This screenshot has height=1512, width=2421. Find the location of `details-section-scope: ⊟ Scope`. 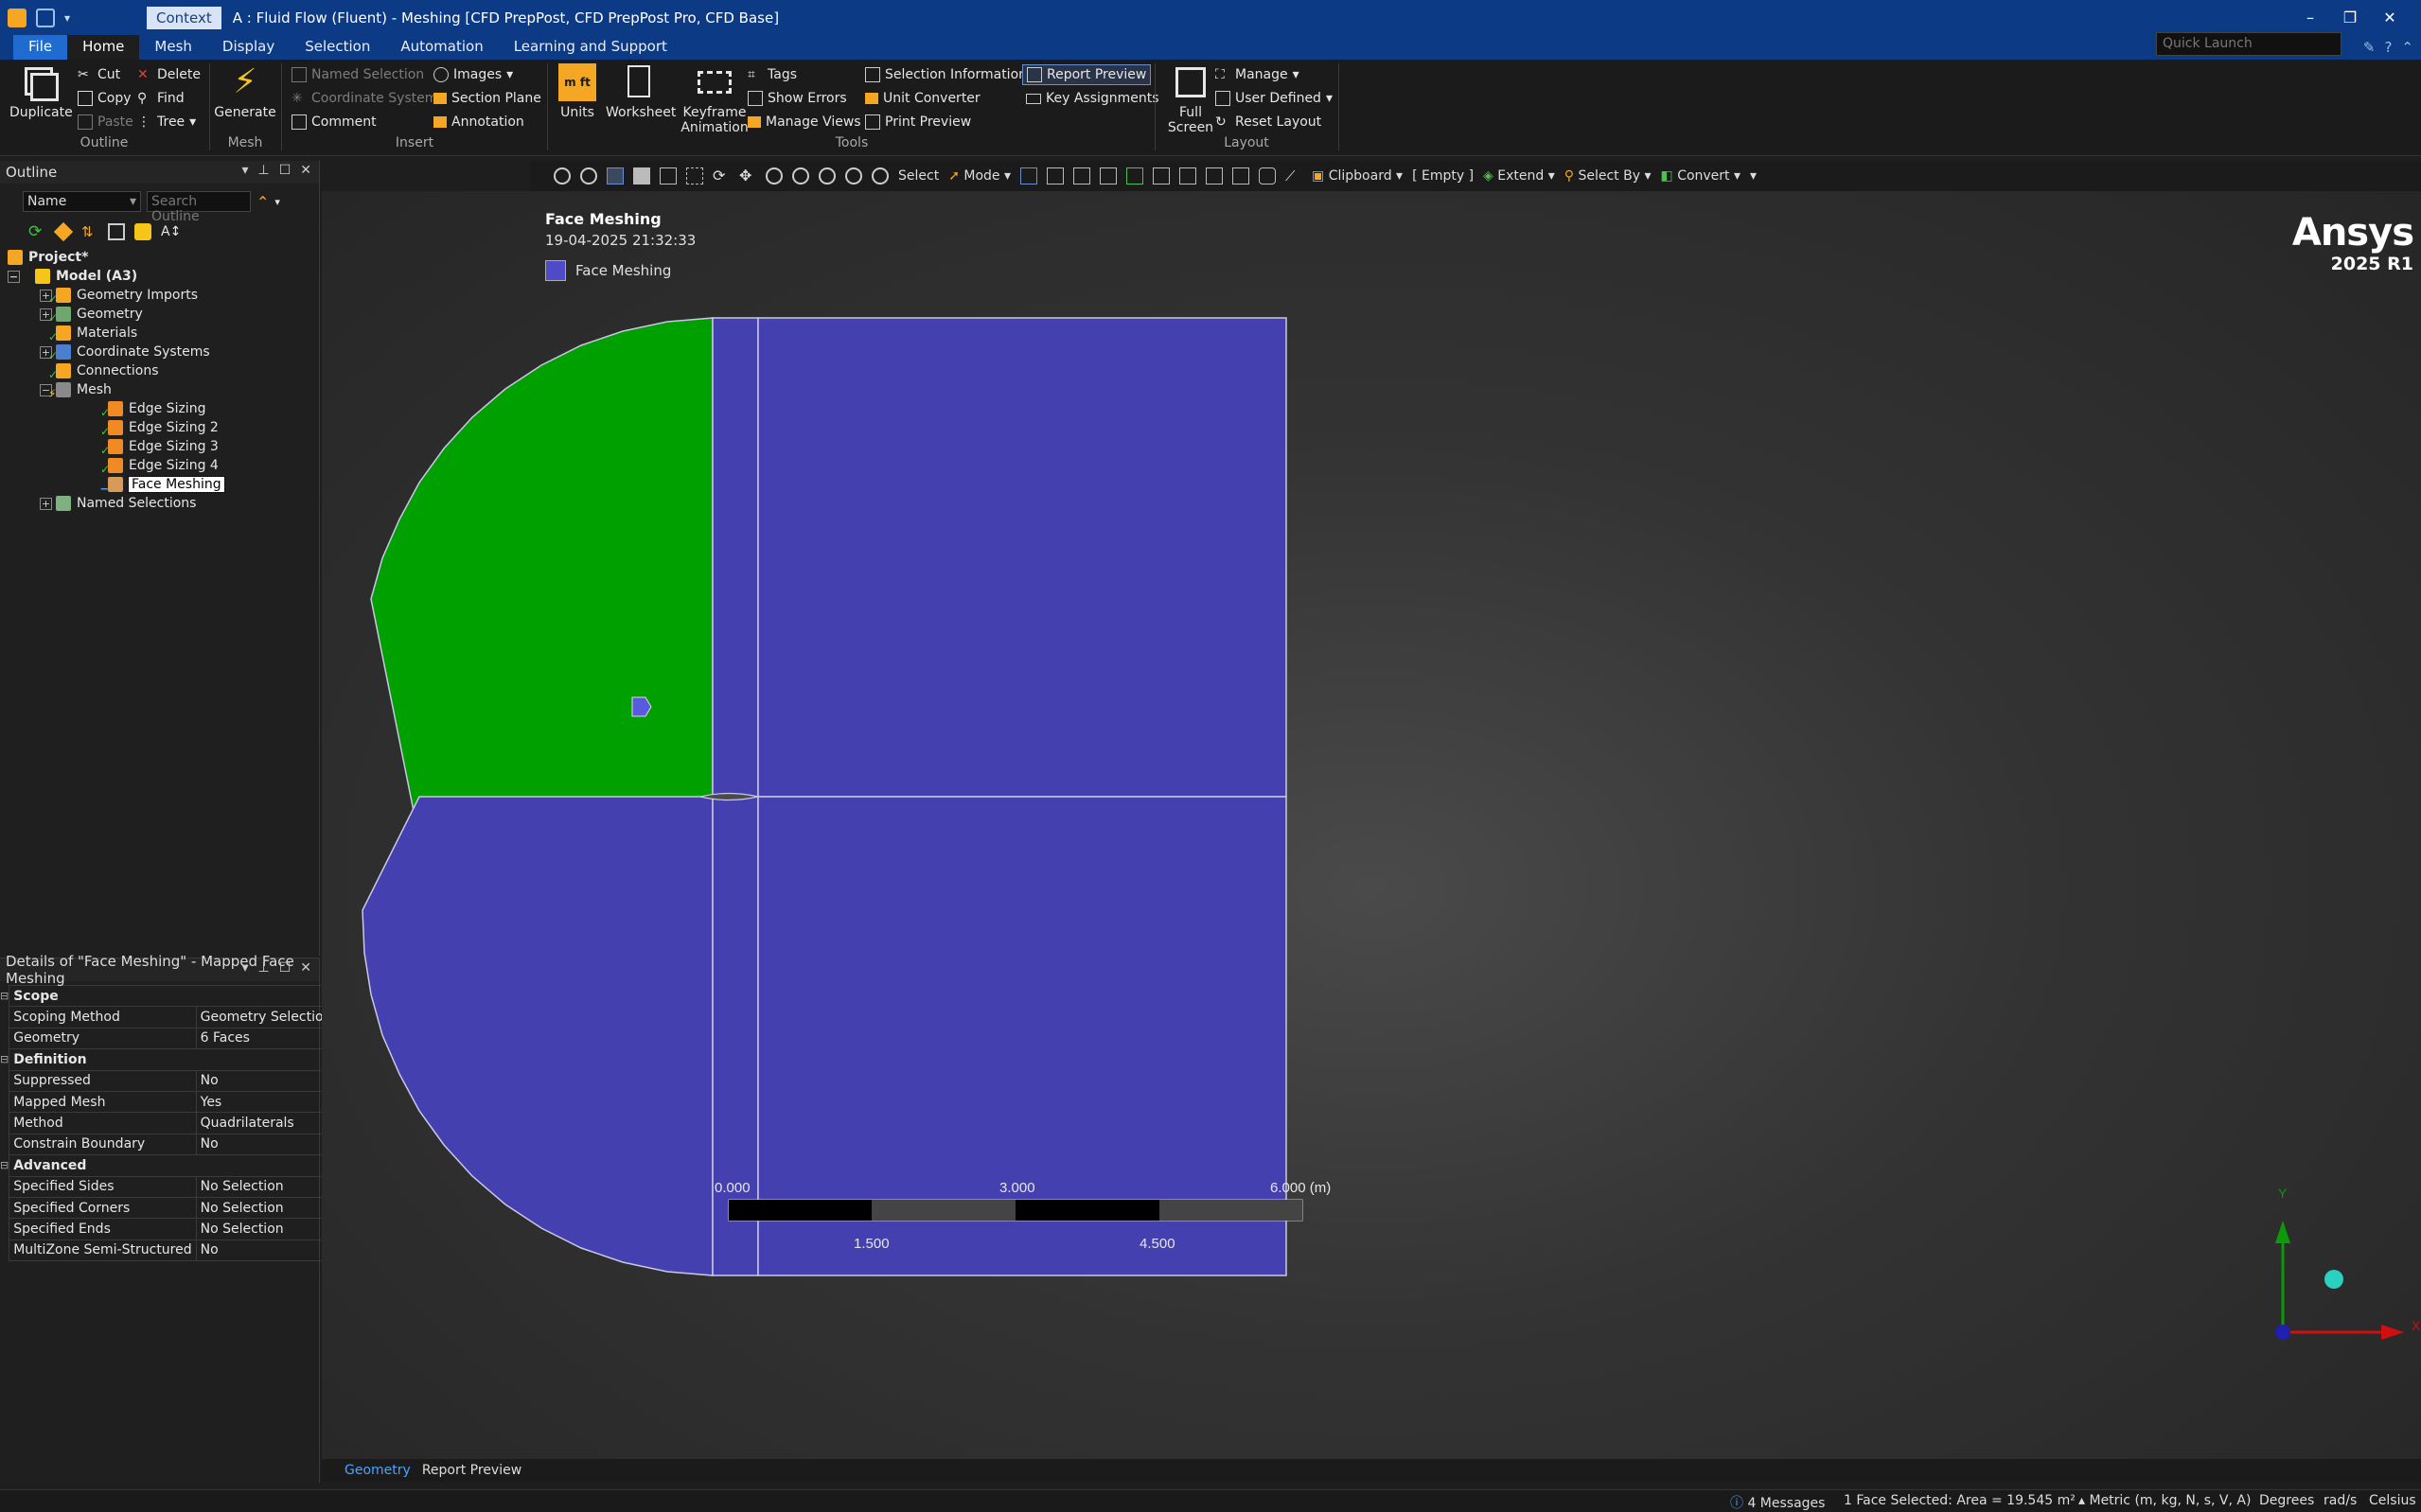

details-section-scope: ⊟ Scope is located at coordinates (168, 996).